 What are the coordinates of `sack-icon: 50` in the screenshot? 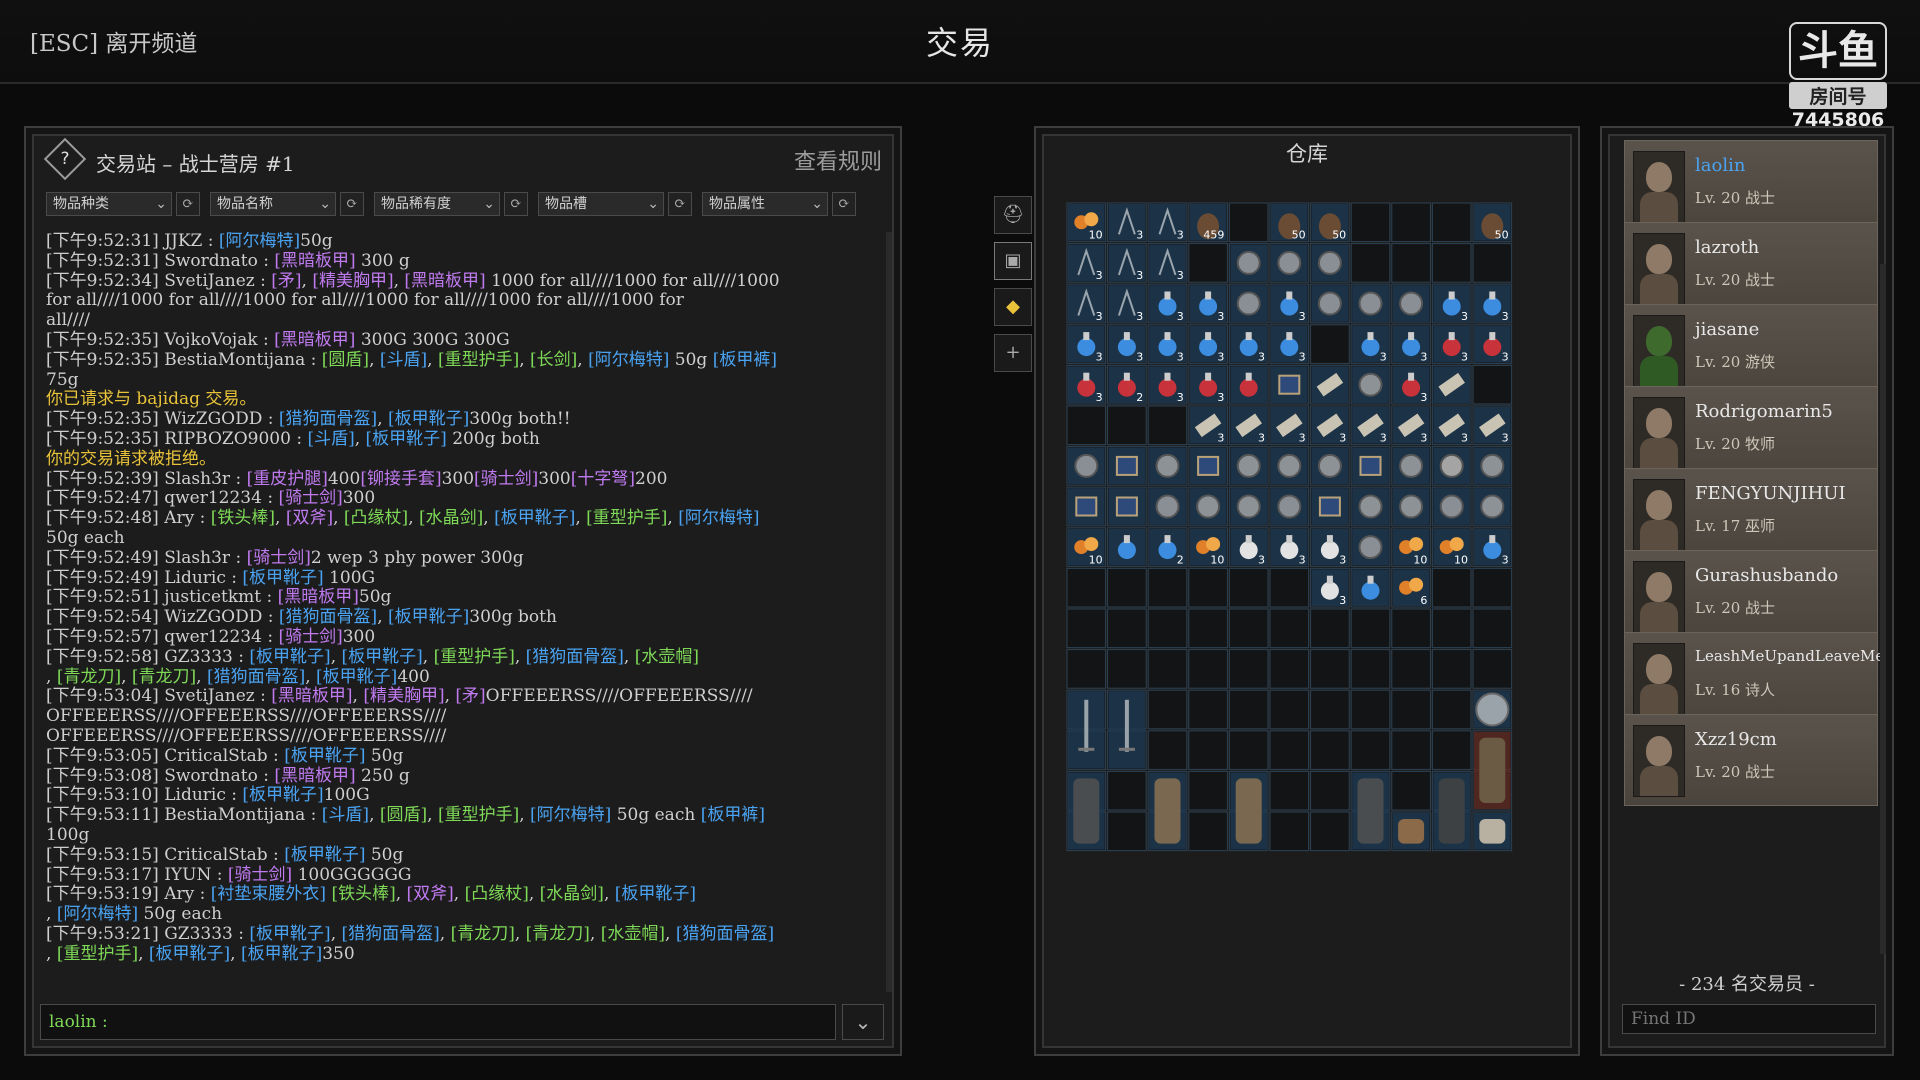 It's located at (1330, 223).